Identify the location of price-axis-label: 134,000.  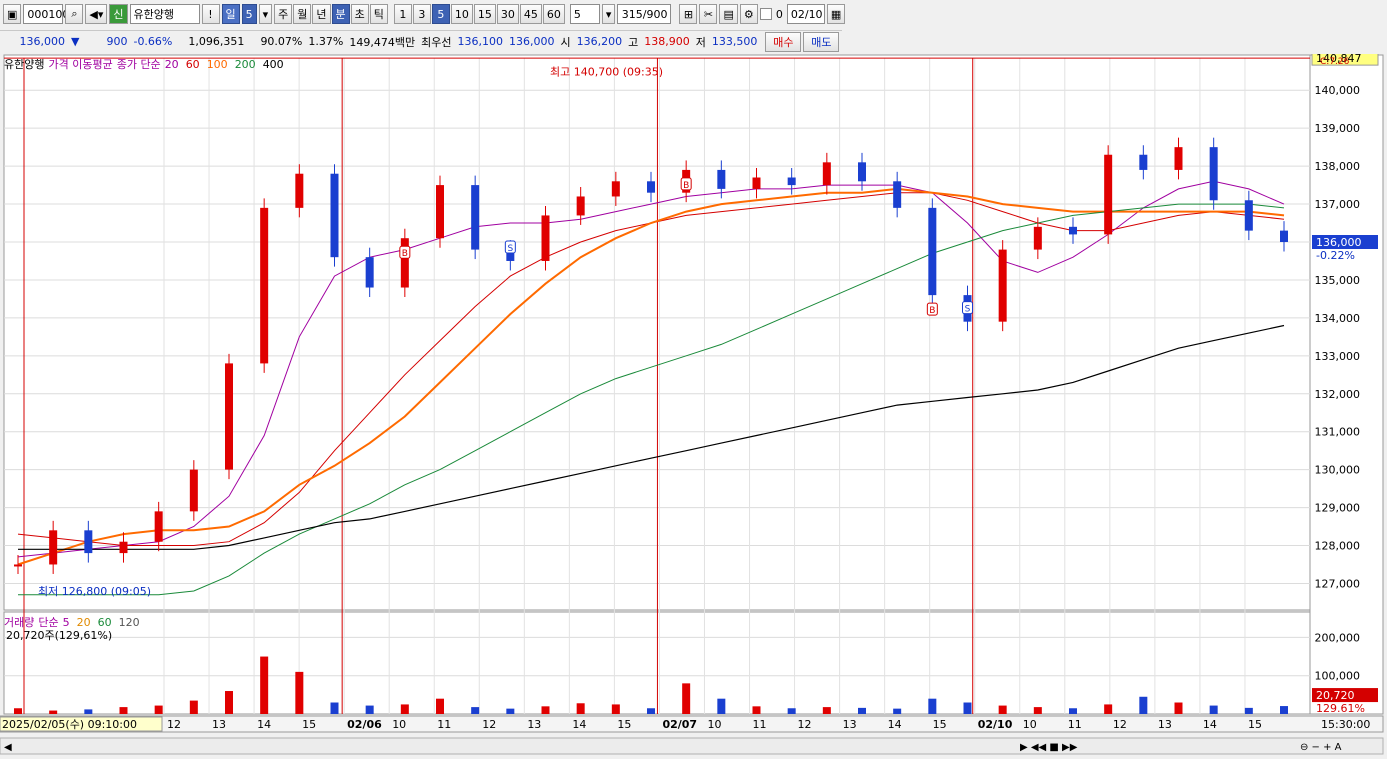
(1338, 318).